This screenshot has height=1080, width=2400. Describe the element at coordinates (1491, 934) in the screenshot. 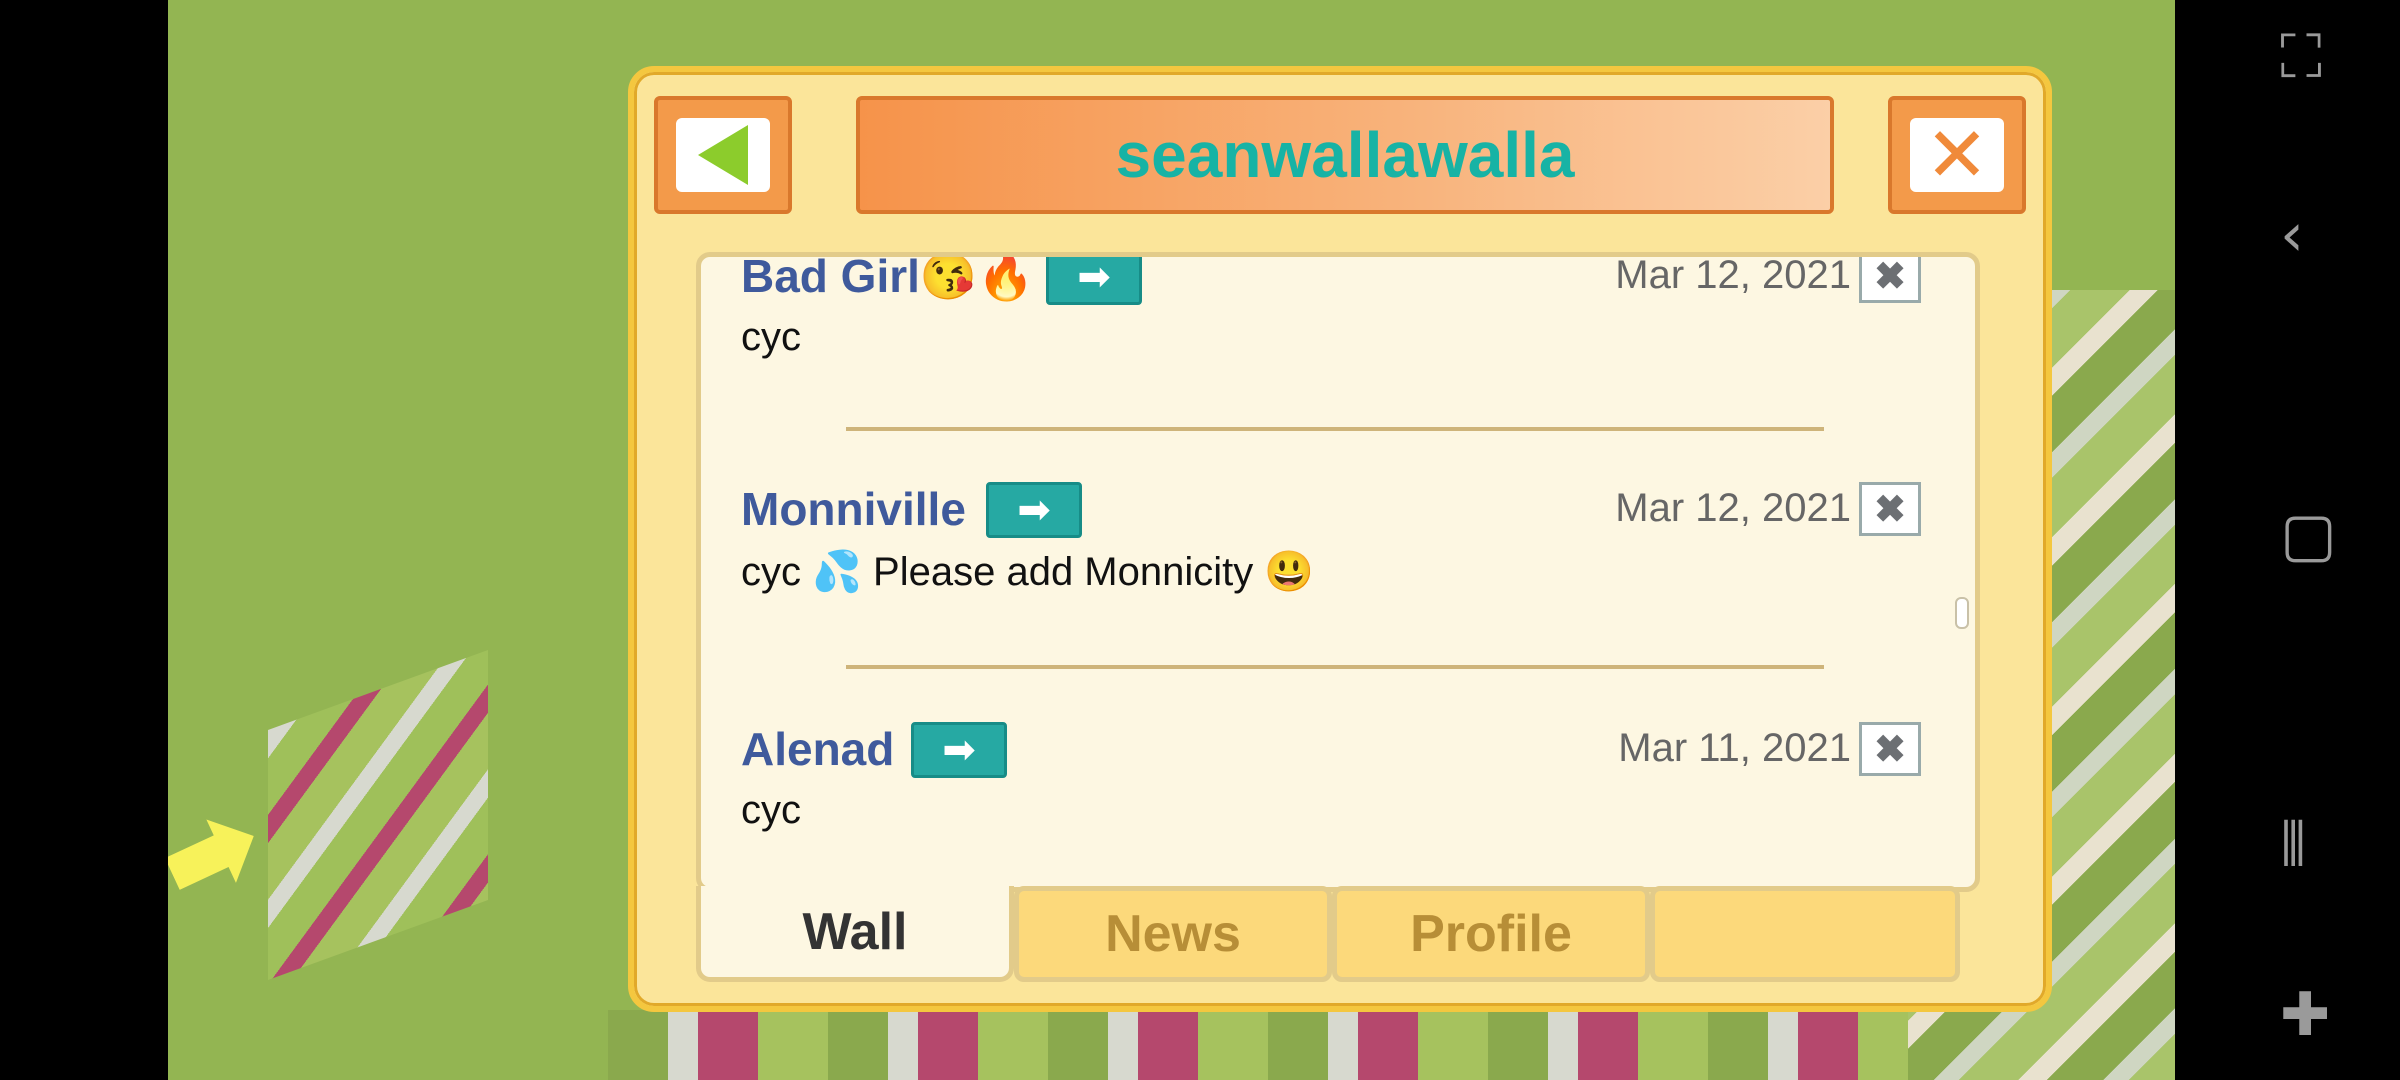

I see `tab-profile: Profile` at that location.